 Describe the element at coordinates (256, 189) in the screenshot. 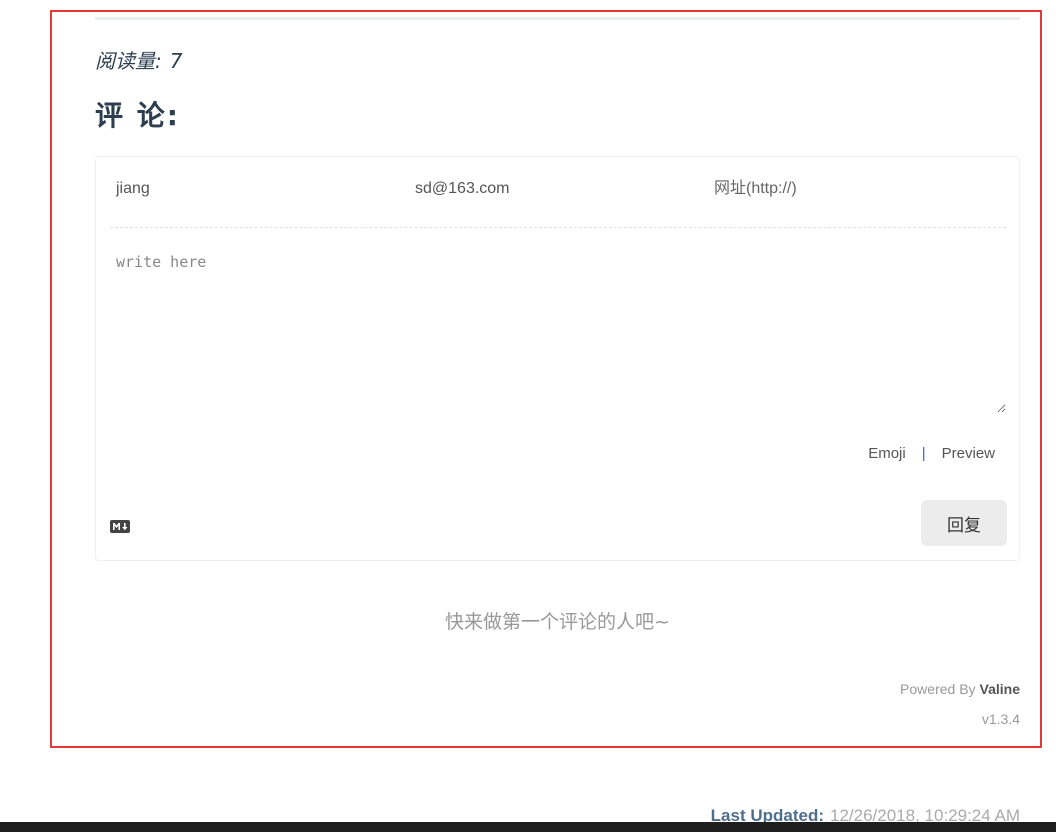

I see `nickname-input` at that location.